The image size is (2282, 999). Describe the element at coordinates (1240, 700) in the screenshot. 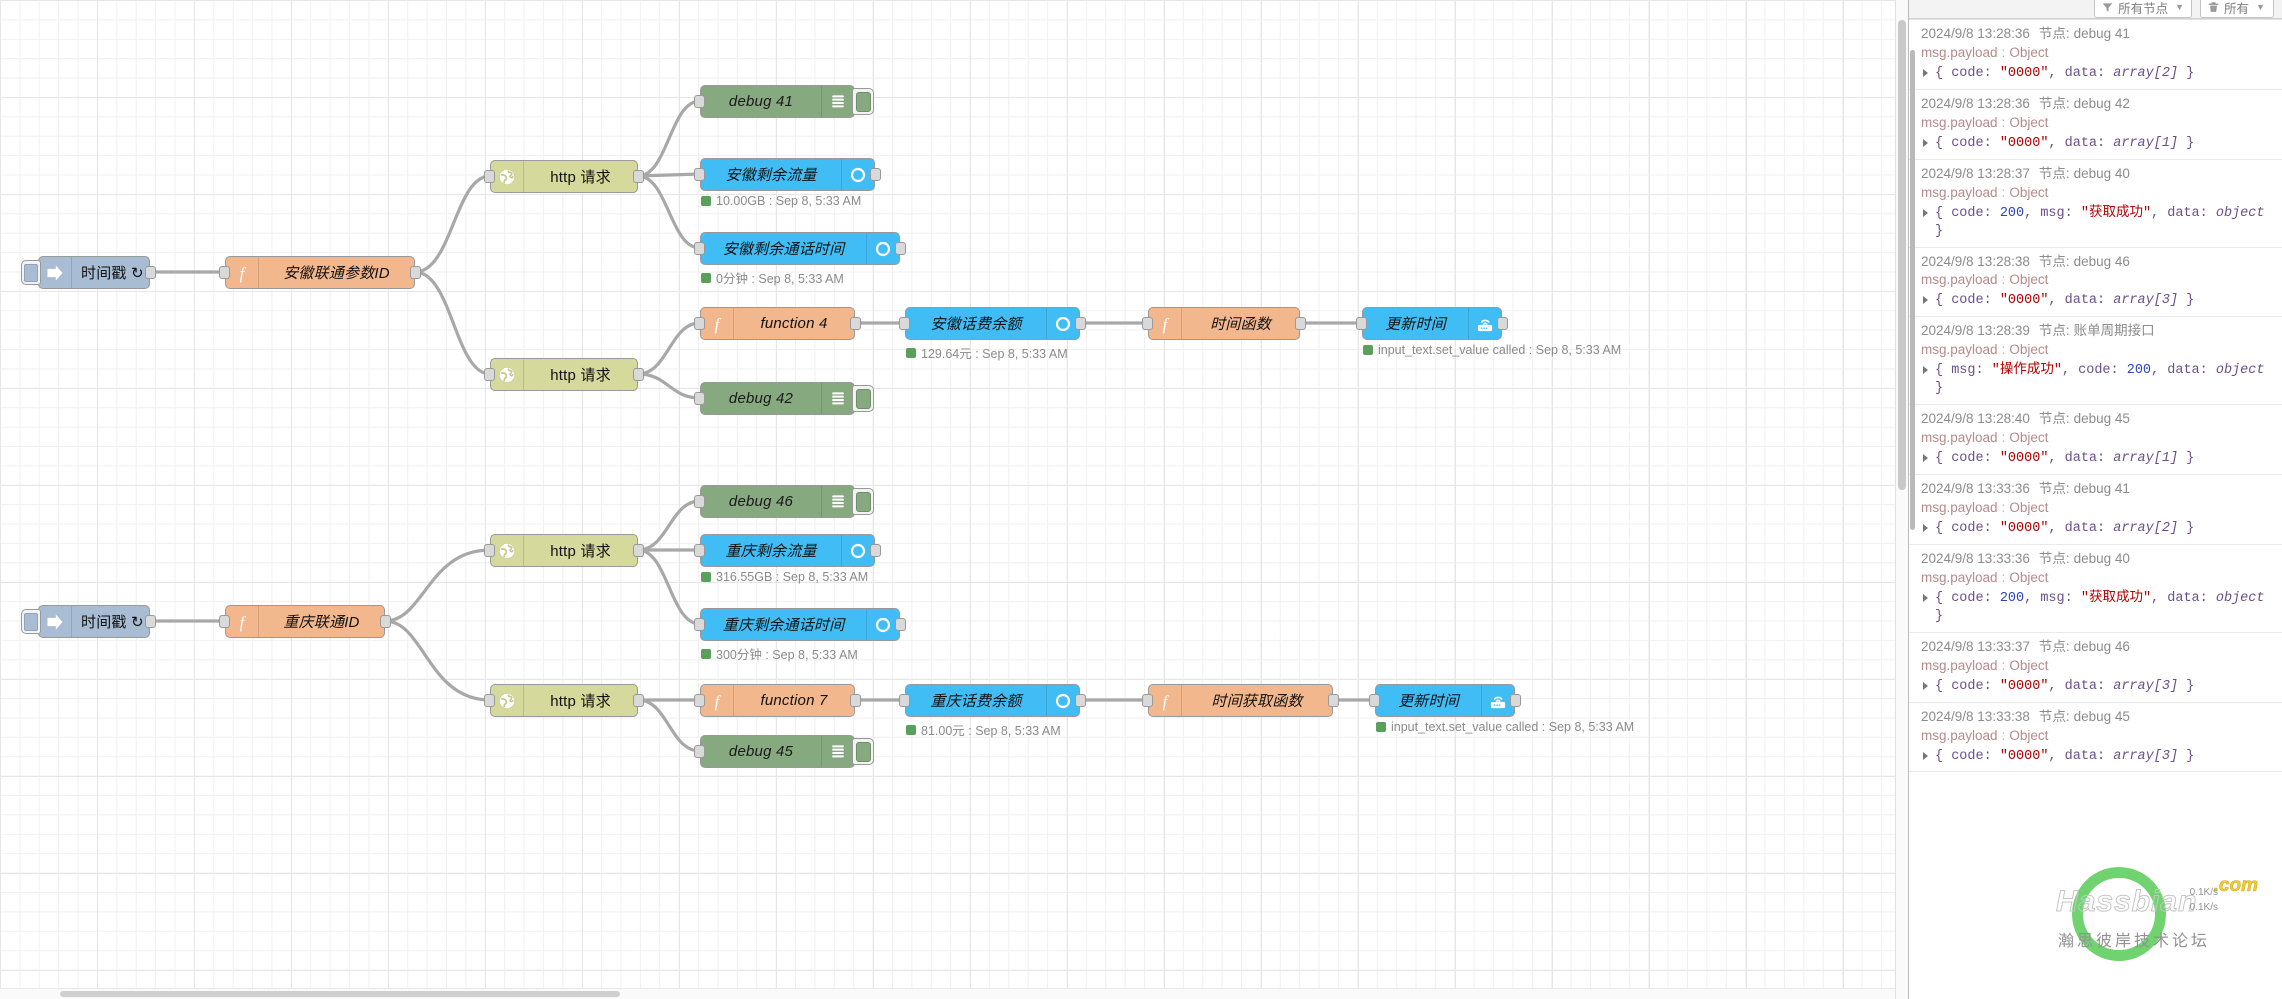

I see `flow-node-fn-time-2: f 时间获取函数` at that location.